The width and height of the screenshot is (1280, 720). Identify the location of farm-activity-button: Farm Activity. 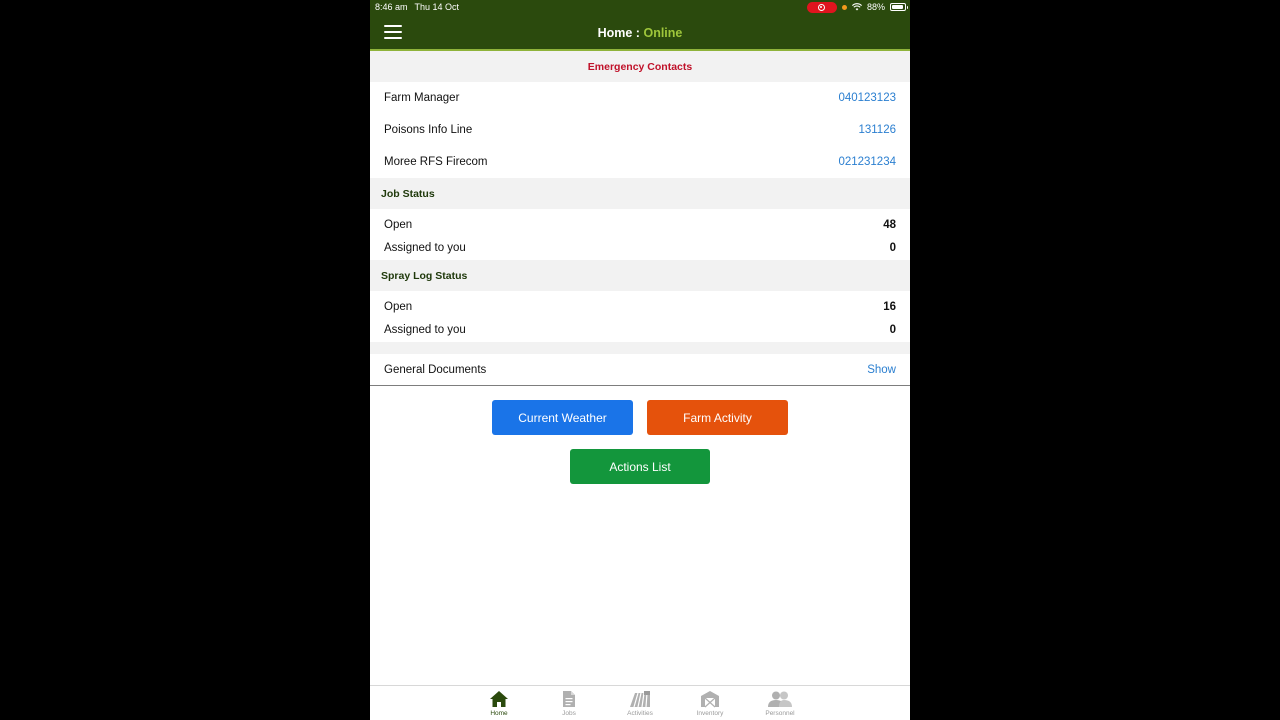
(717, 417).